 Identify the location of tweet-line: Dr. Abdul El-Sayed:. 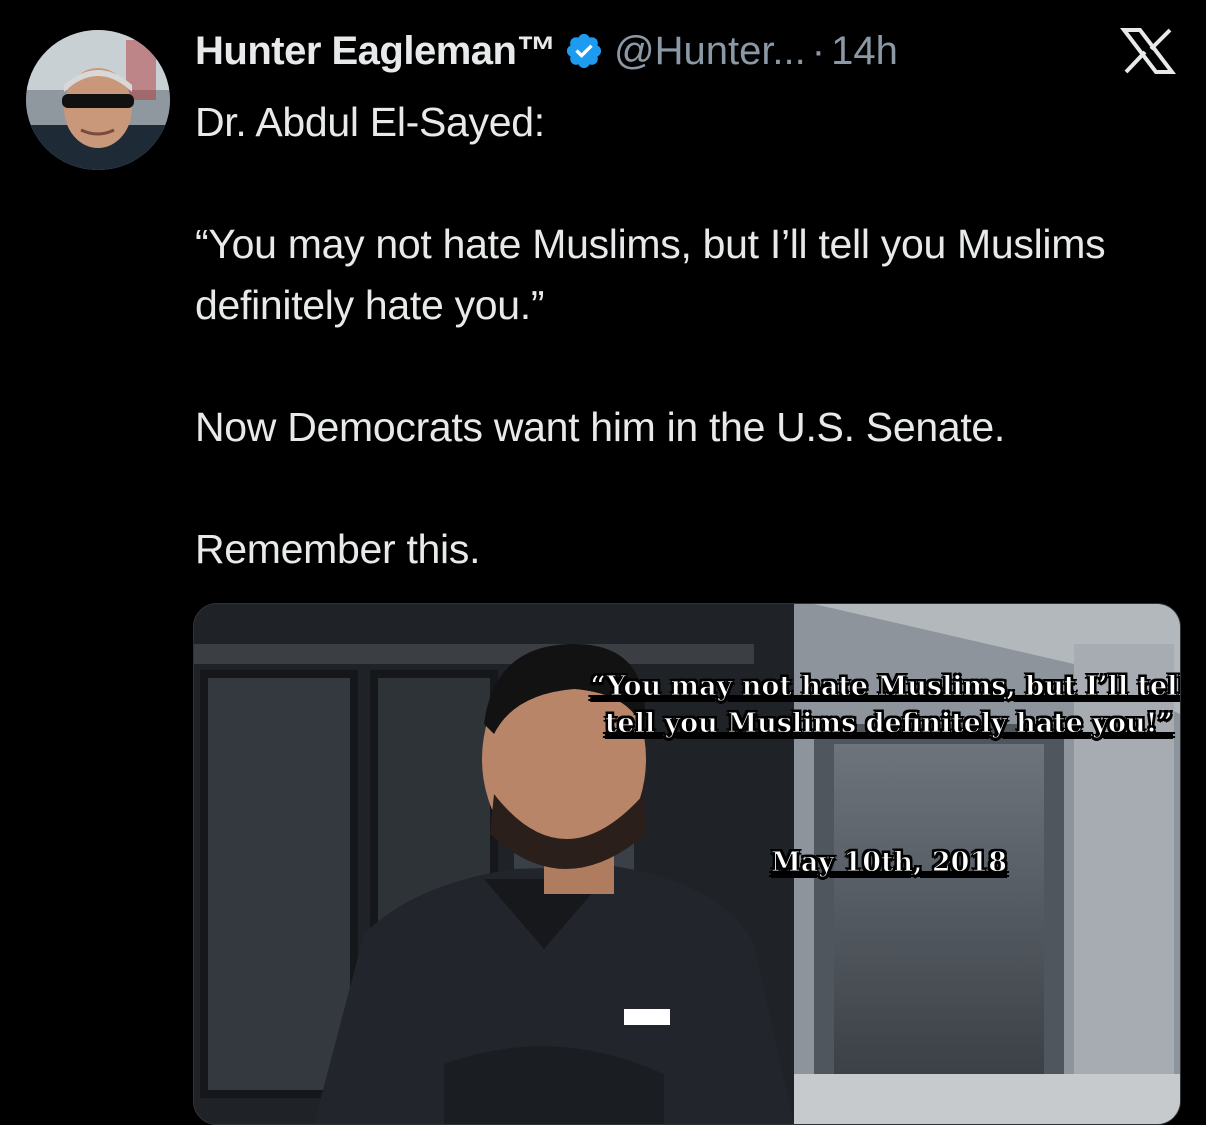
(370, 122).